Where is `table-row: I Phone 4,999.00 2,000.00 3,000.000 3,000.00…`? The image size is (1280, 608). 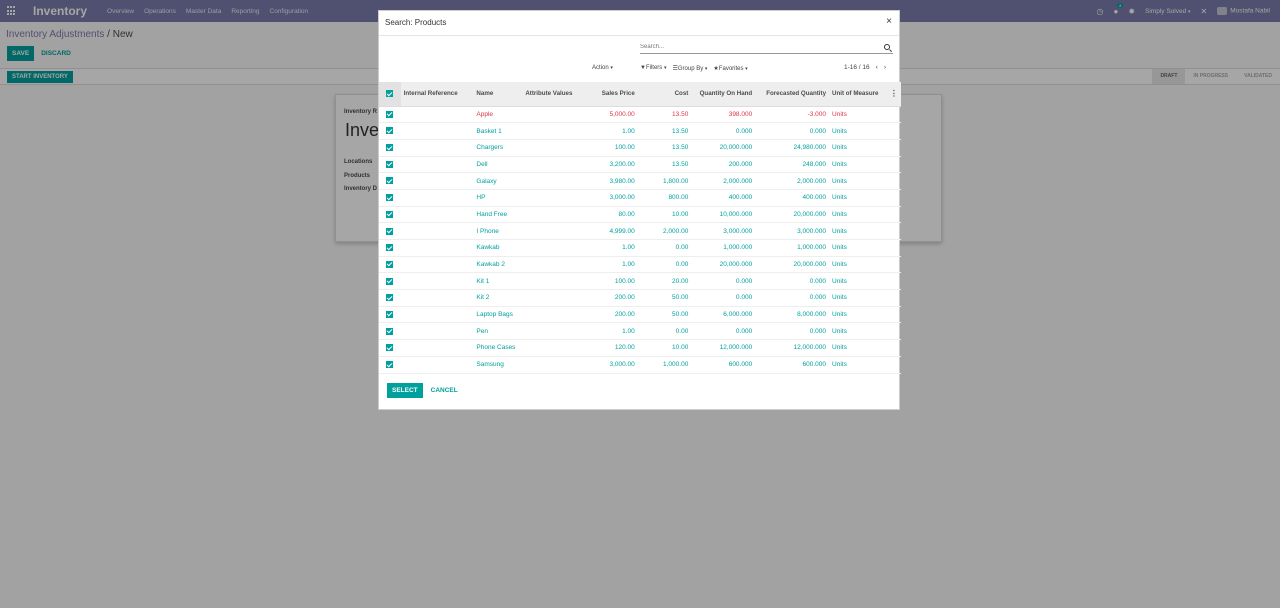 table-row: I Phone 4,999.00 2,000.00 3,000.000 3,000.00… is located at coordinates (640, 231).